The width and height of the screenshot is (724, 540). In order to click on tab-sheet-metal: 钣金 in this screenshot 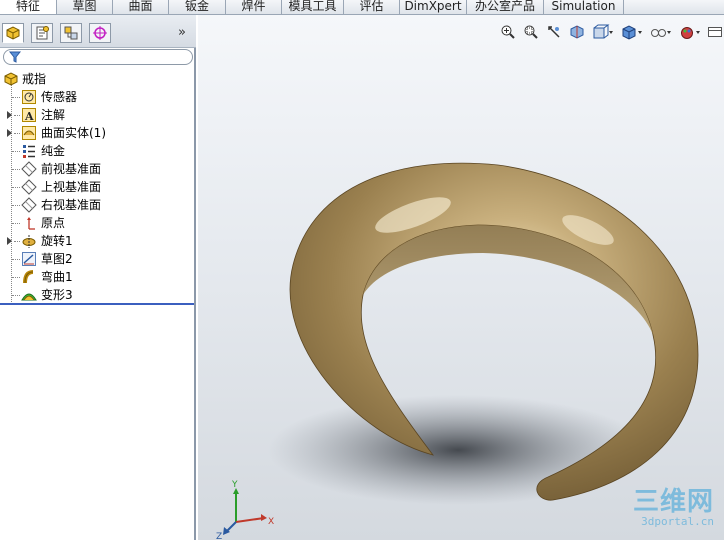, I will do `click(197, 7)`.